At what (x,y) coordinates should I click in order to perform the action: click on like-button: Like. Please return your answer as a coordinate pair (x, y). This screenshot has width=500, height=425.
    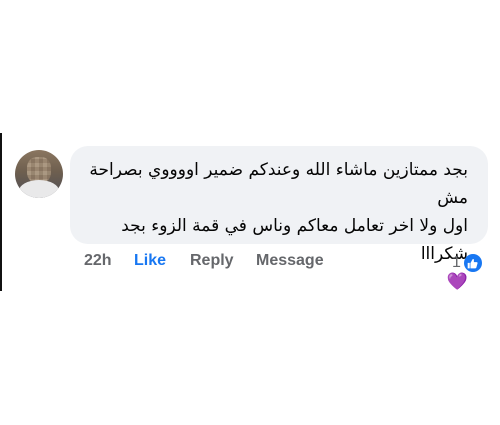
    Looking at the image, I should click on (150, 261).